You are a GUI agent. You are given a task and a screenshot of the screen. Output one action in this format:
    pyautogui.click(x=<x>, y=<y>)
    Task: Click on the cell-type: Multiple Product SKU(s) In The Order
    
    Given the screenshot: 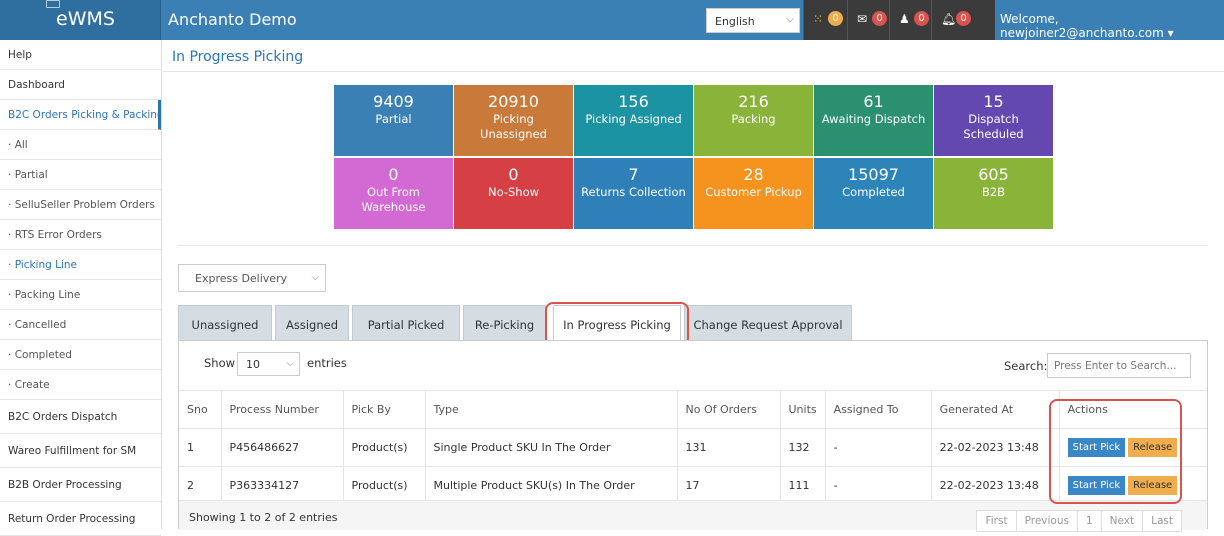 What is the action you would take?
    pyautogui.click(x=551, y=485)
    